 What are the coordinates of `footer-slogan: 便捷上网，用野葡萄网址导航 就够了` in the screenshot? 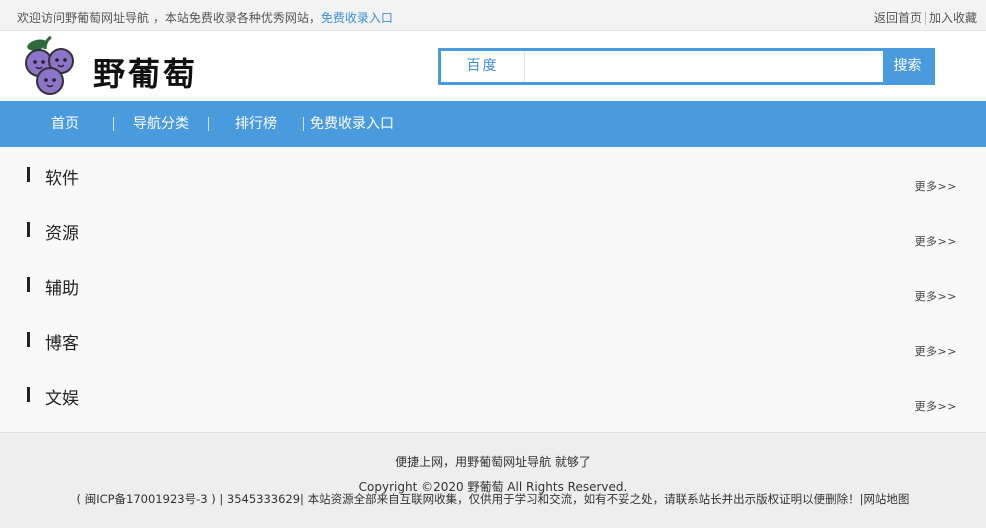 It's located at (493, 462).